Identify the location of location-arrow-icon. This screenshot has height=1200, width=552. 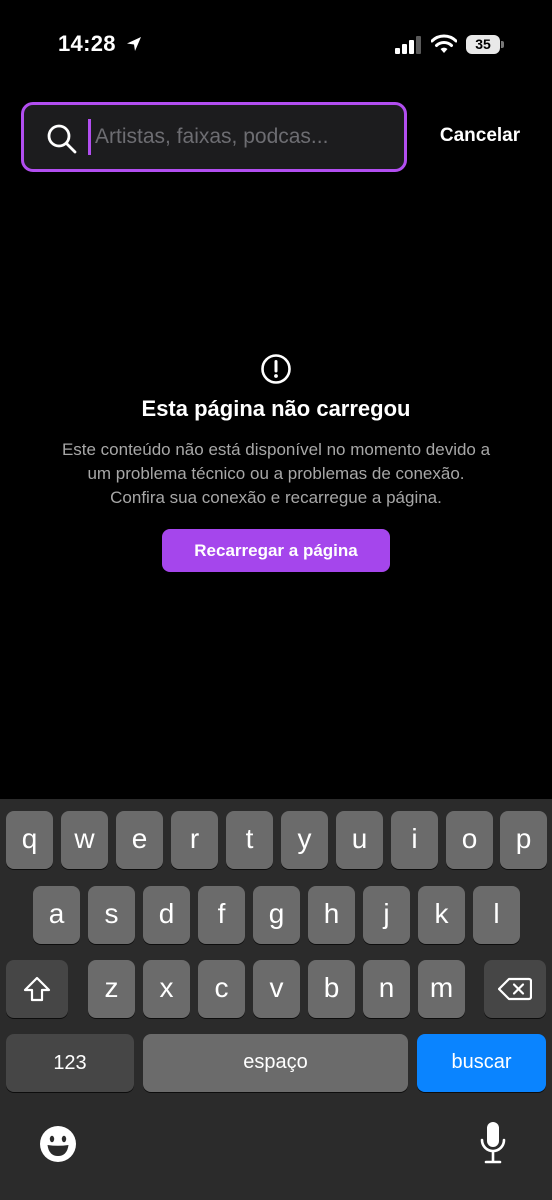
(134, 44).